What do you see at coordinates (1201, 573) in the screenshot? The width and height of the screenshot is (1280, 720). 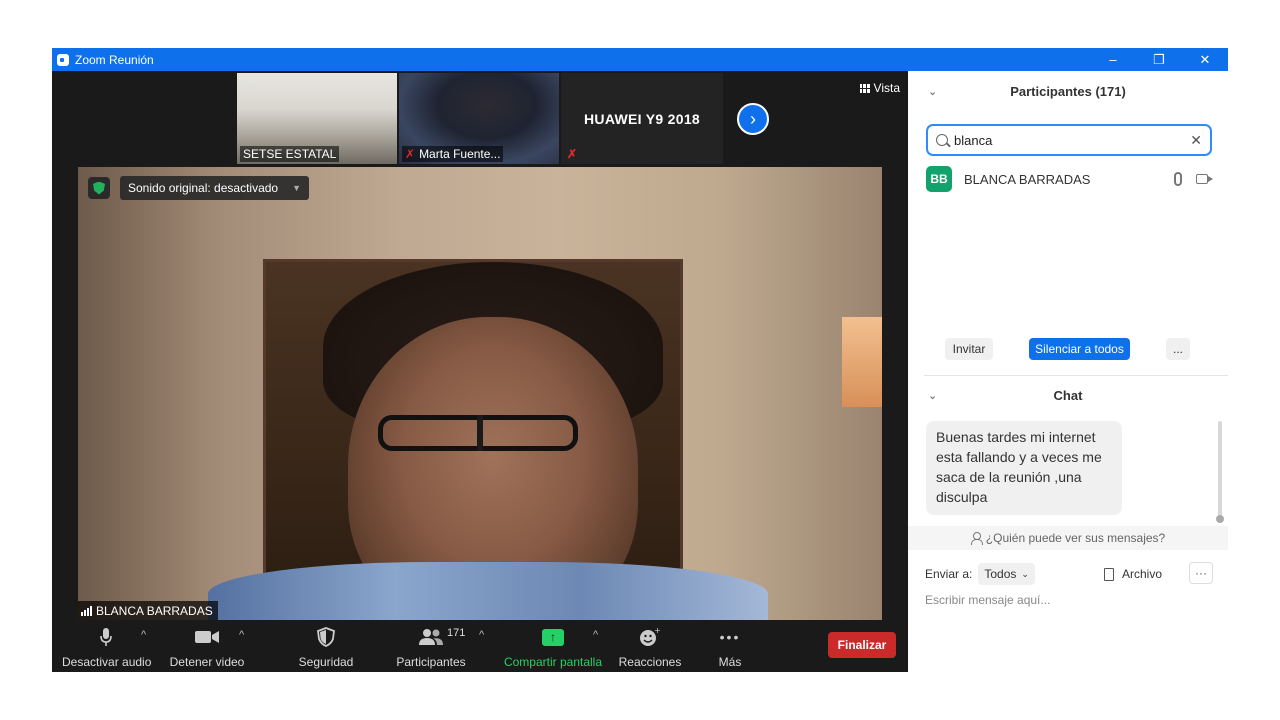 I see `chat-more-button: ···` at bounding box center [1201, 573].